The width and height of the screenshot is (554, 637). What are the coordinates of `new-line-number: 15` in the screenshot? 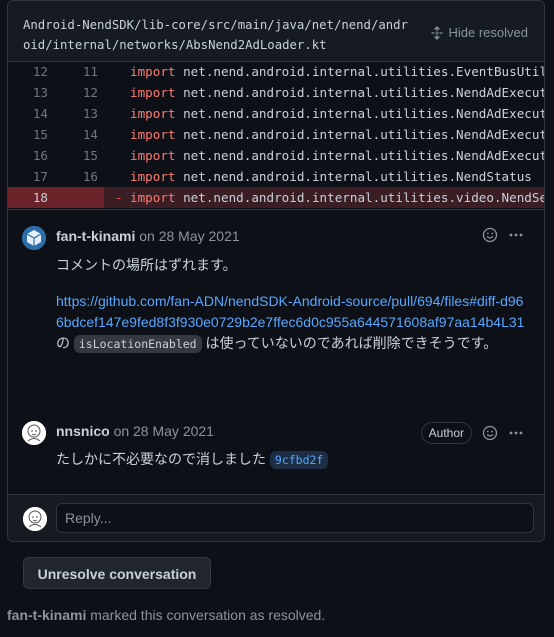 It's located at (83, 155).